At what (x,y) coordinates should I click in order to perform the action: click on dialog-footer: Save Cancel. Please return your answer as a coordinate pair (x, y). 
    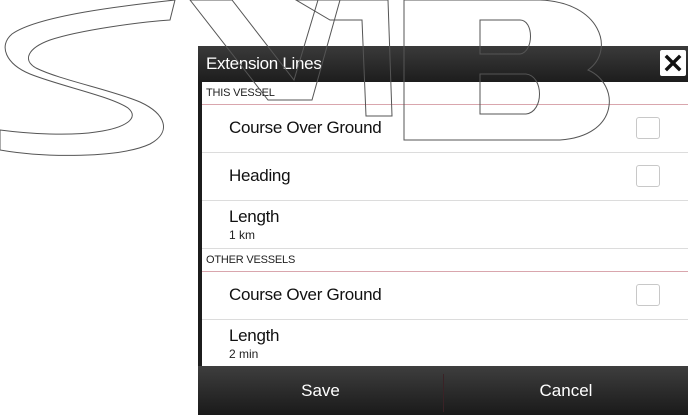
    Looking at the image, I should click on (443, 390).